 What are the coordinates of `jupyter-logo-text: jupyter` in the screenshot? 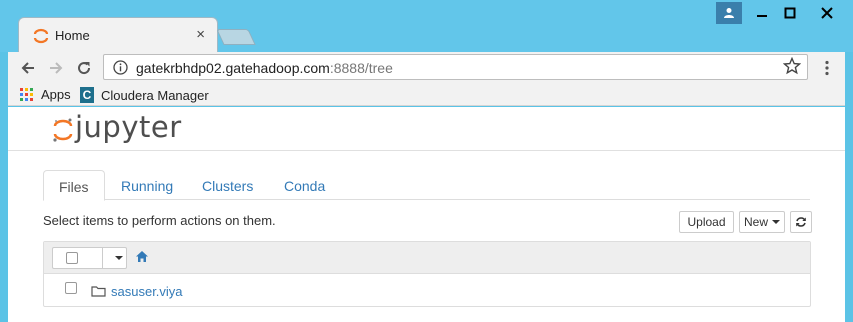 It's located at (128, 127).